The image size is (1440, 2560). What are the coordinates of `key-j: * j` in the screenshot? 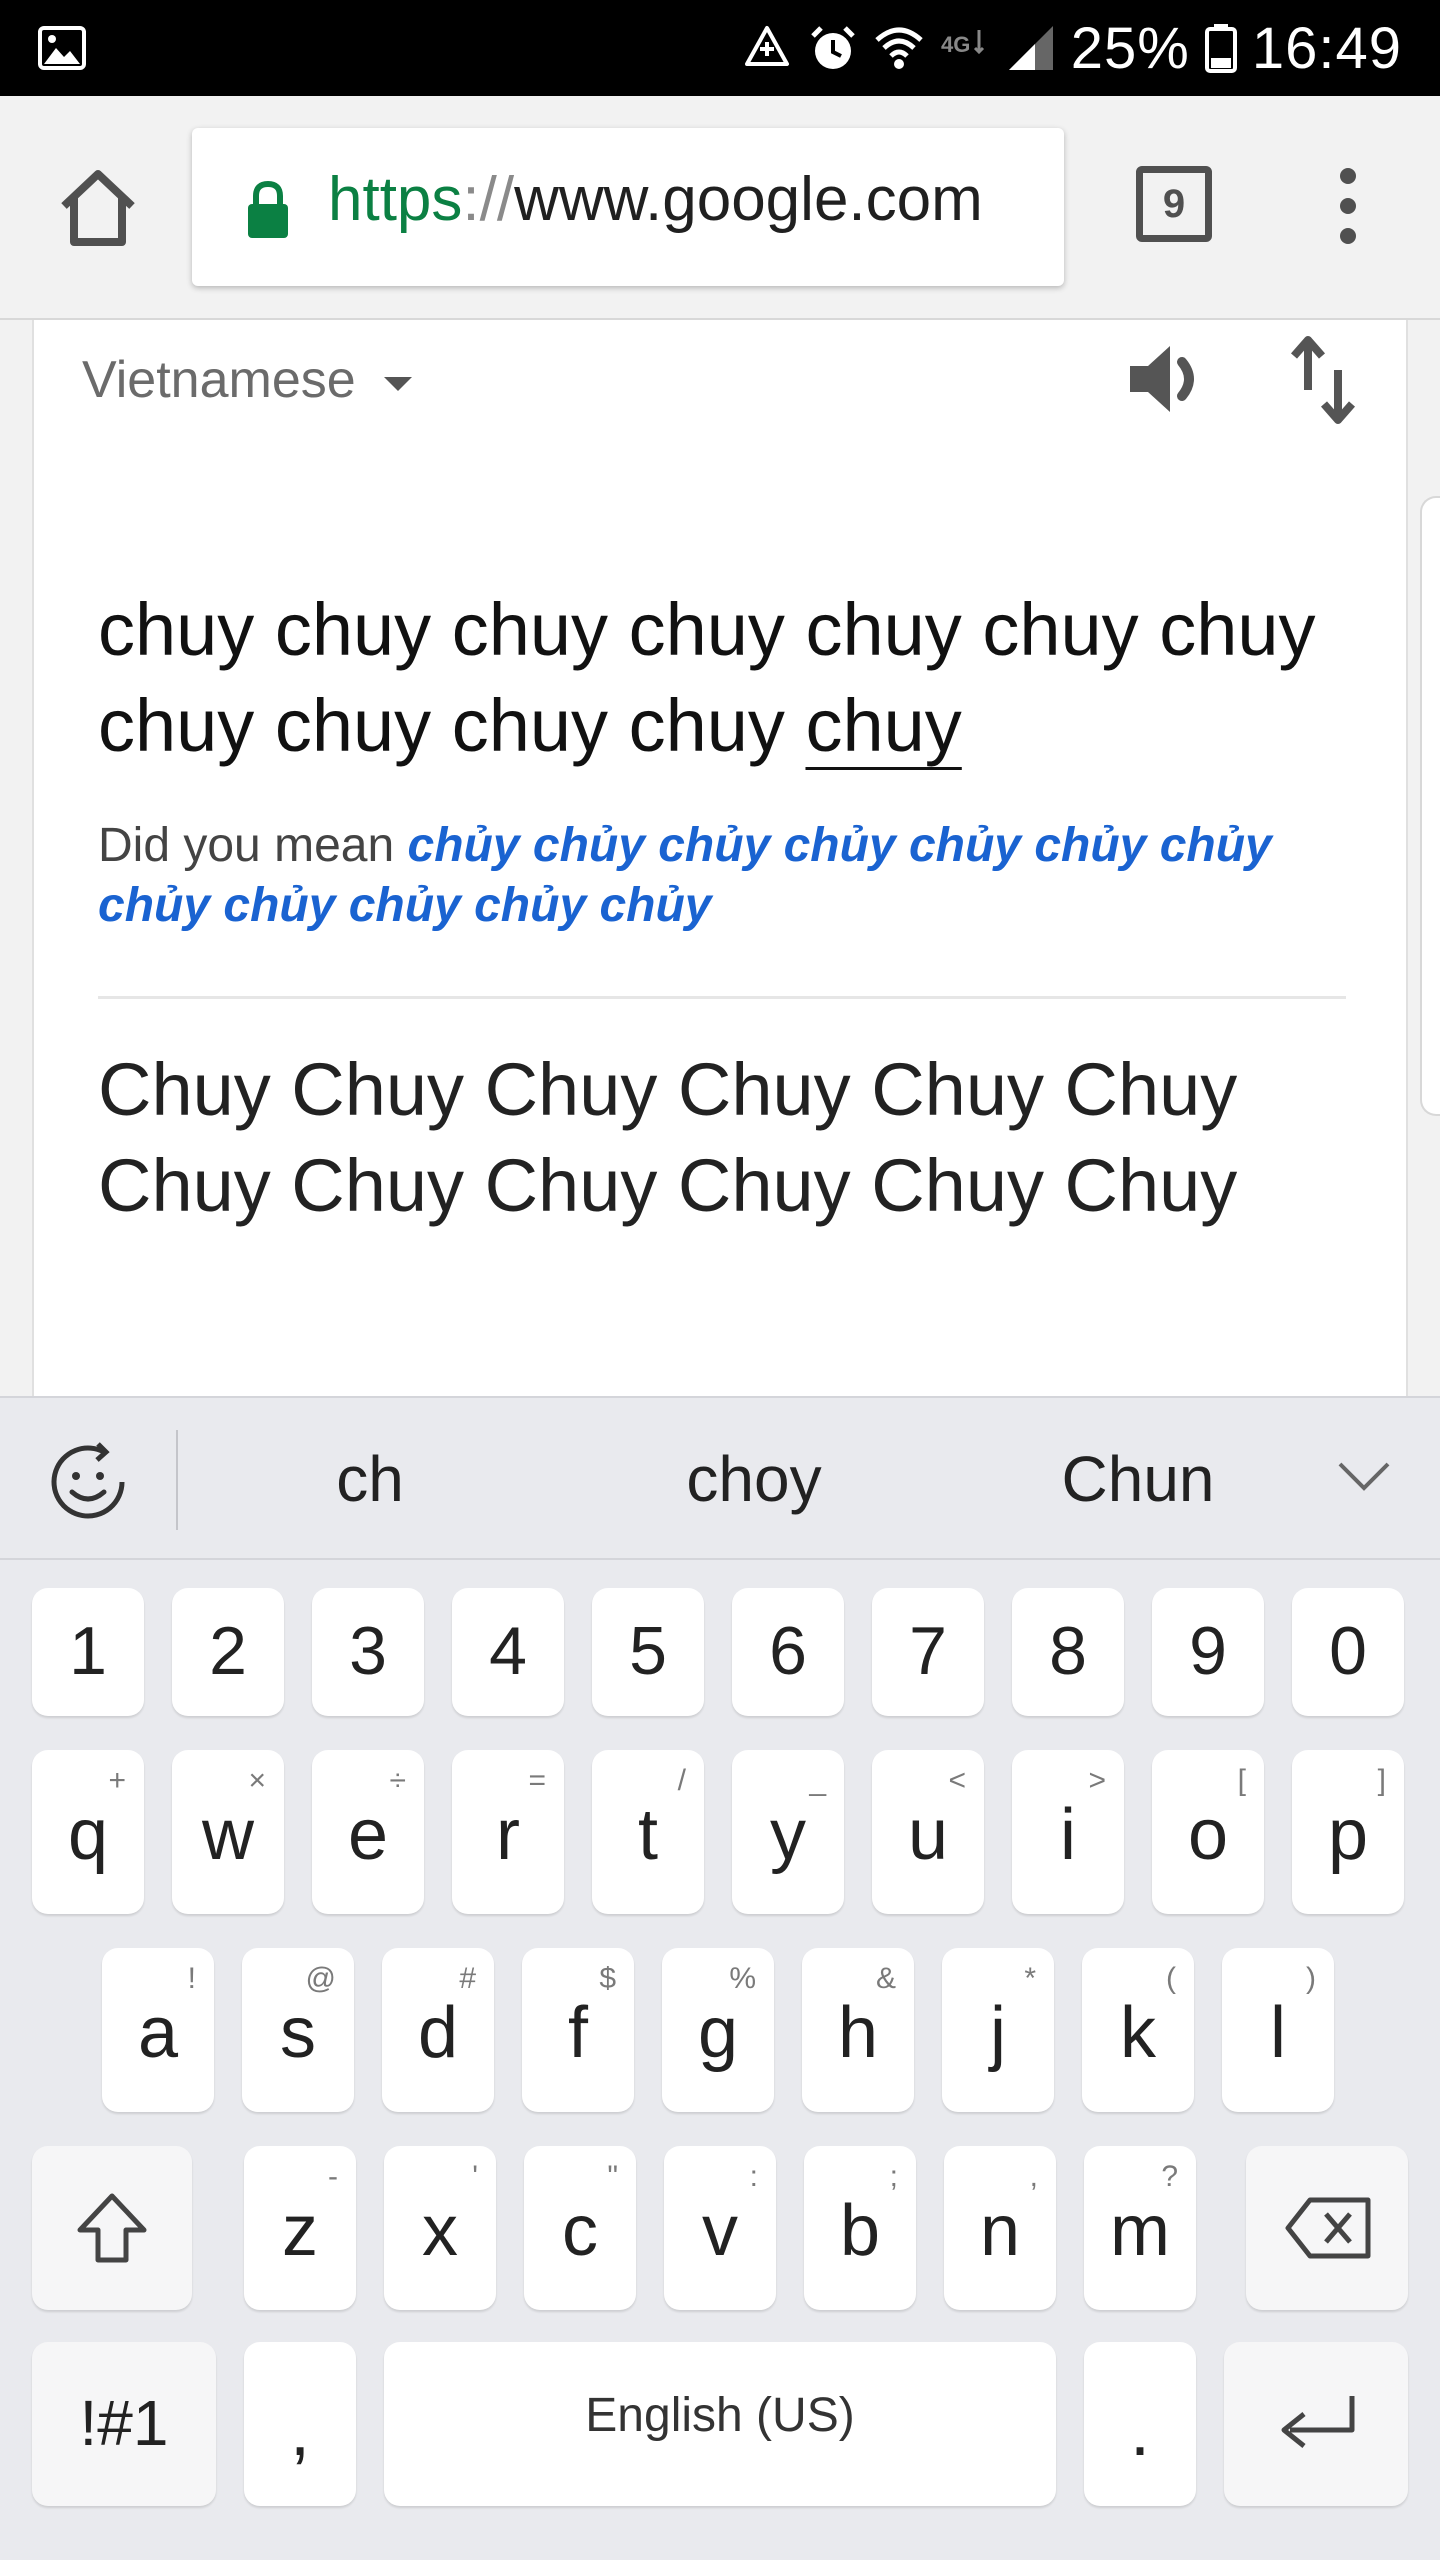 It's located at (998, 2030).